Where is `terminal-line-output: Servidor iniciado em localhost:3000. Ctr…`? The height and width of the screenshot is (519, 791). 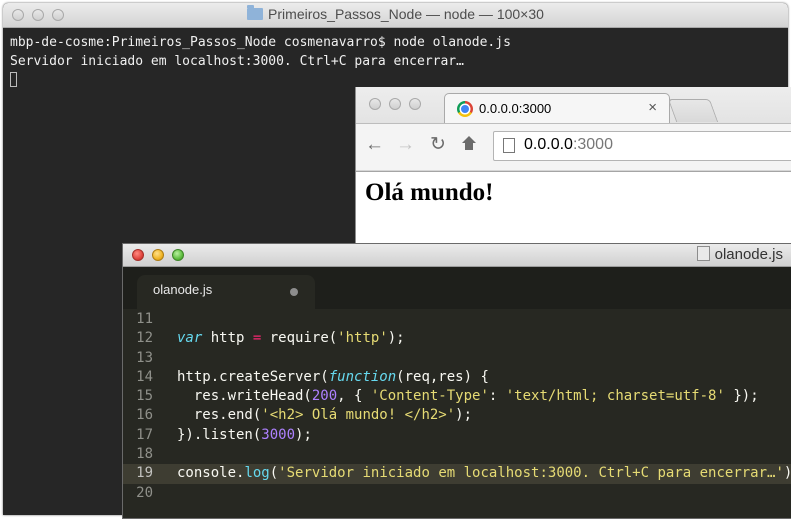 terminal-line-output: Servidor iniciado em localhost:3000. Ctr… is located at coordinates (237, 61).